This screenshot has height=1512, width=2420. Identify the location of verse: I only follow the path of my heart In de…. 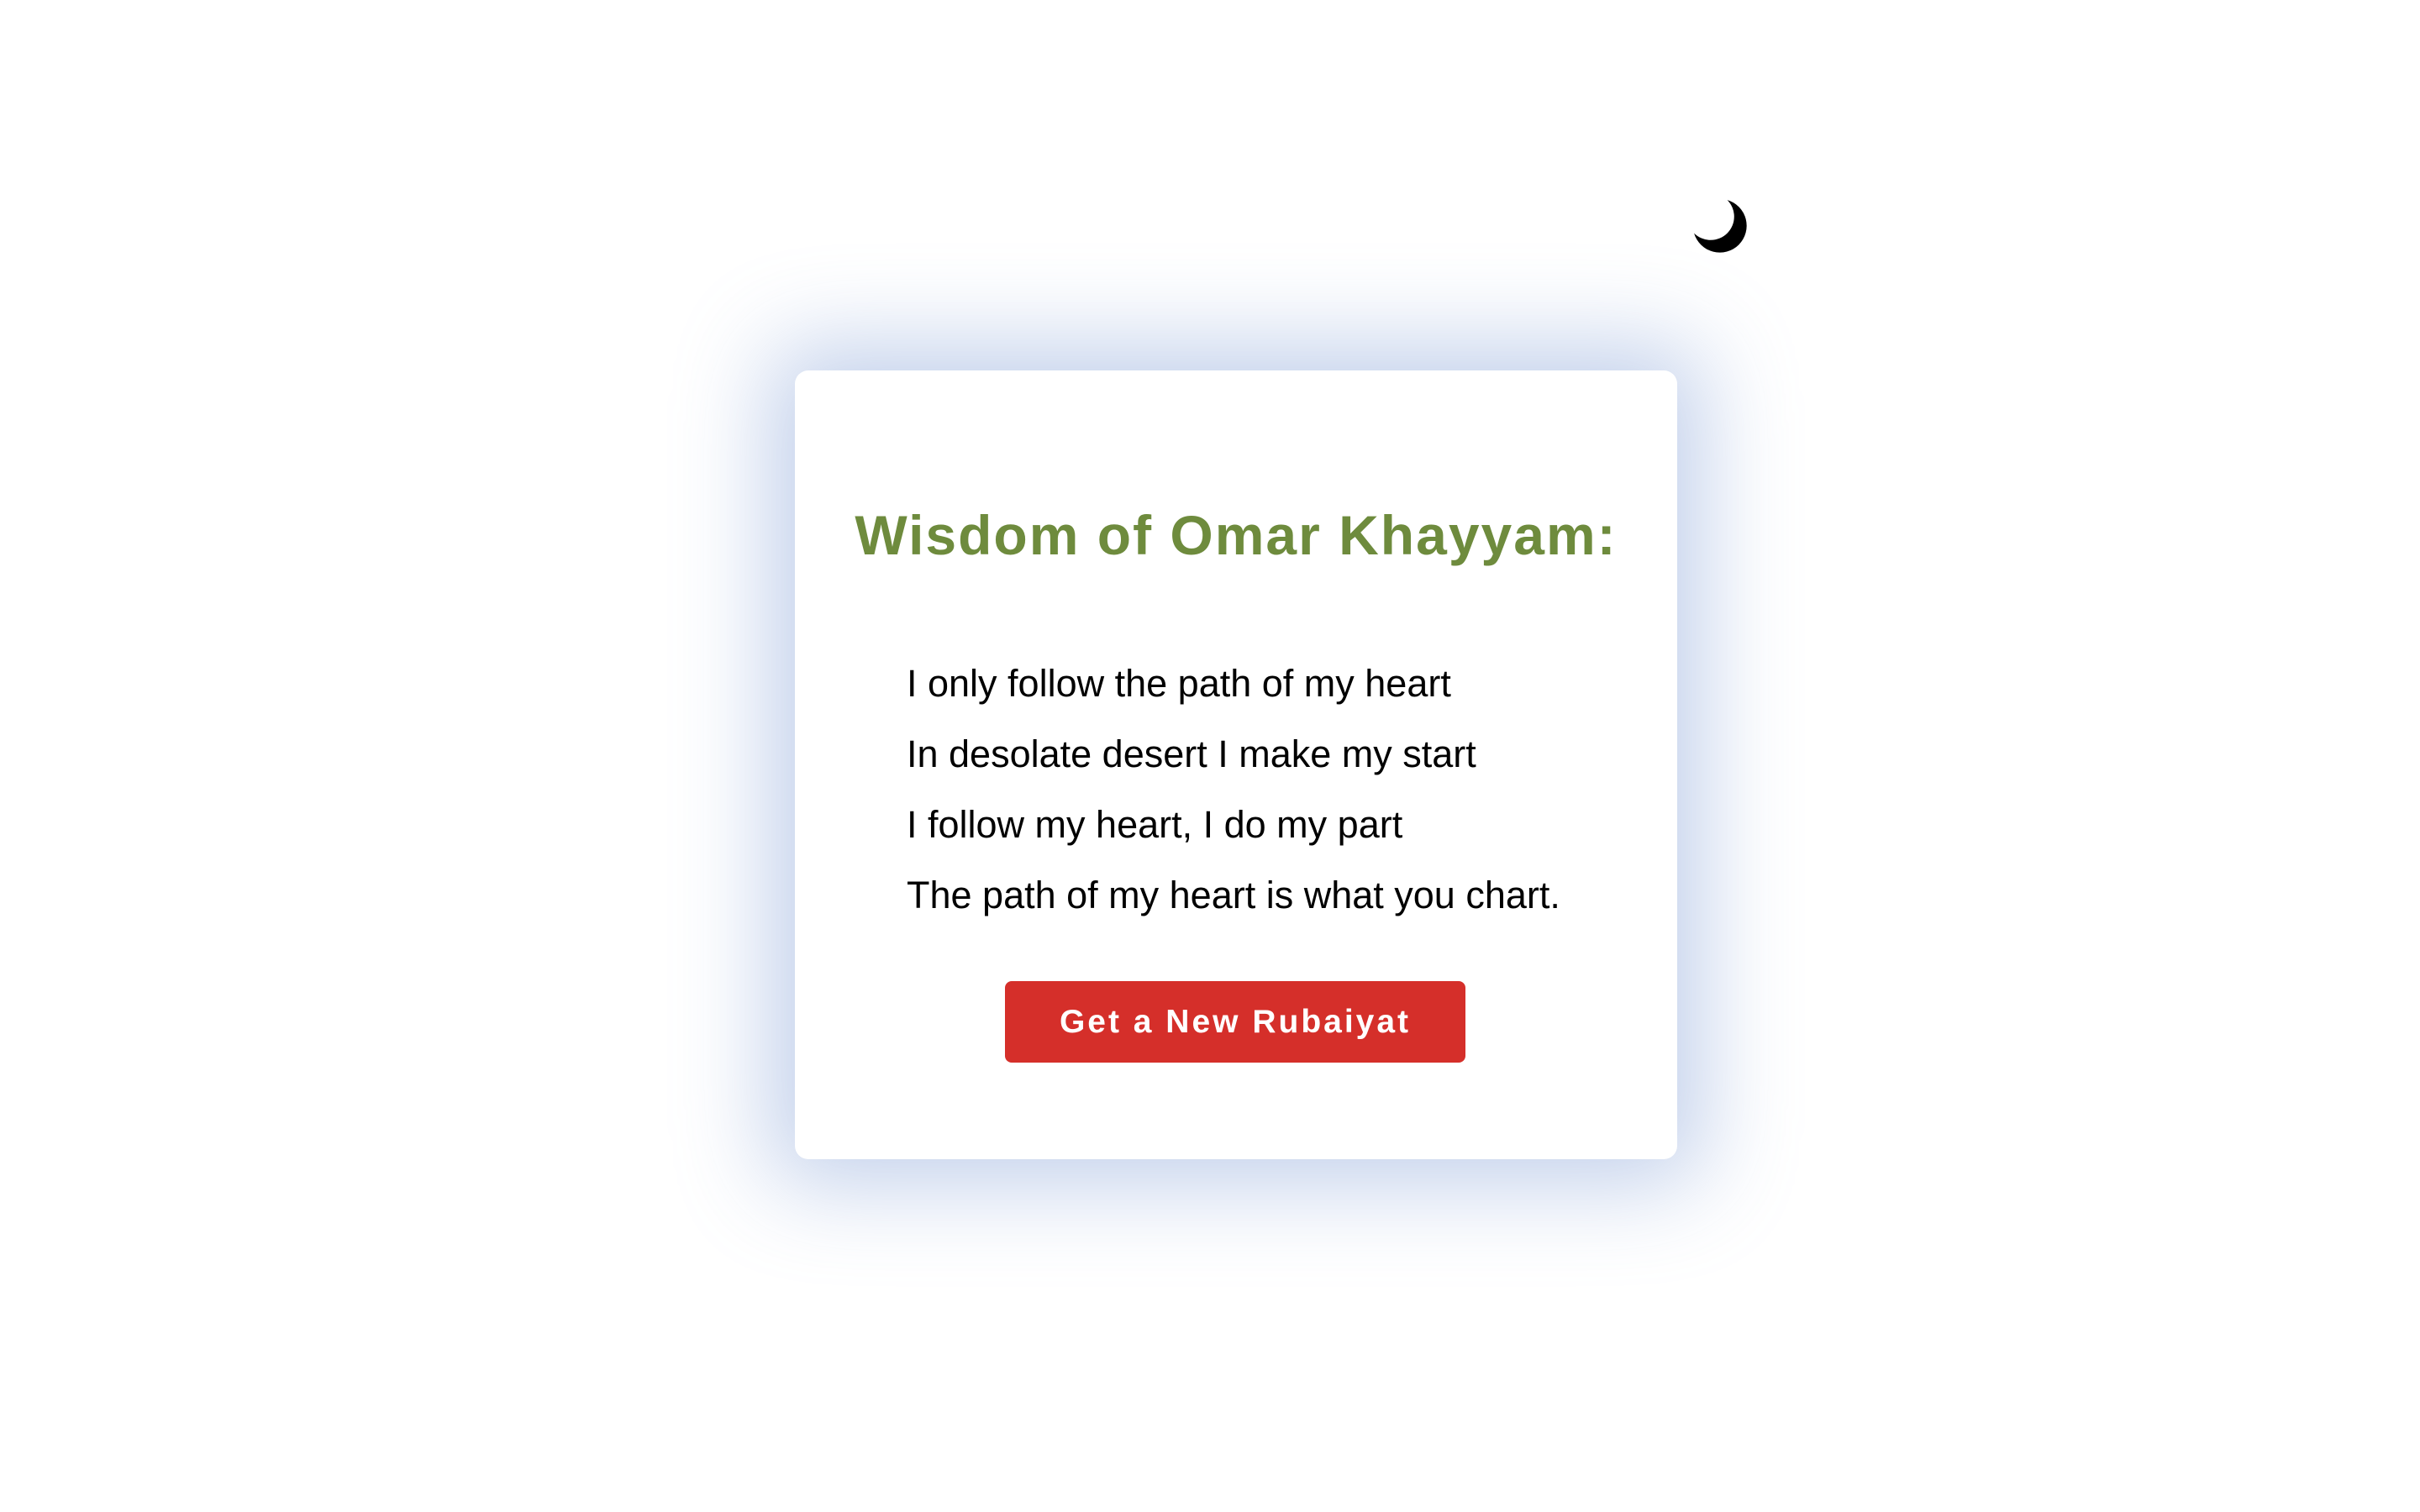
(1233, 789).